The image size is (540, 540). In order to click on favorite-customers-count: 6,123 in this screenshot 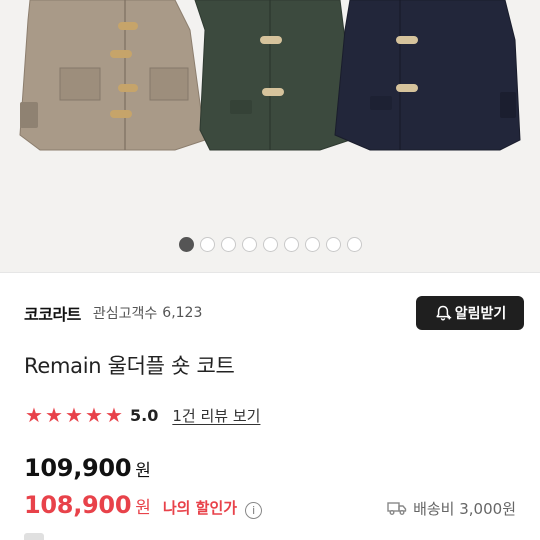, I will do `click(182, 313)`.